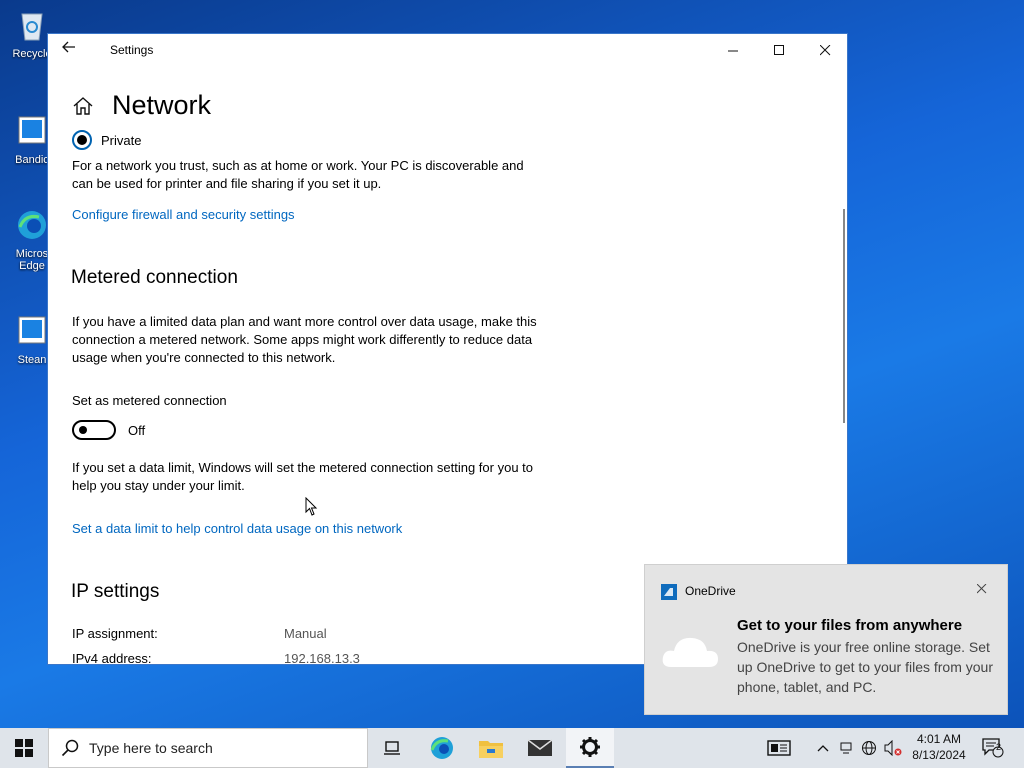  Describe the element at coordinates (311, 506) in the screenshot. I see `mouse-cursor-icon` at that location.